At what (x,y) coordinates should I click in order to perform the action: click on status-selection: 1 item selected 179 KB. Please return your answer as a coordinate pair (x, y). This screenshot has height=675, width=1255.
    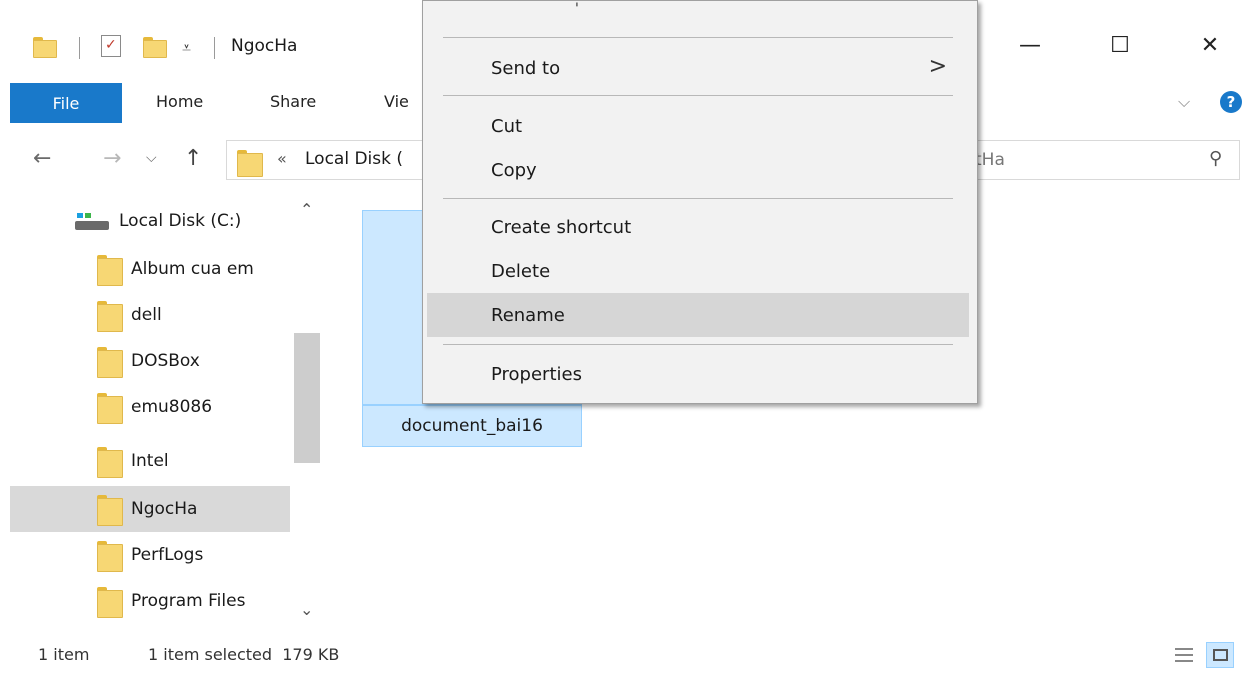
    Looking at the image, I should click on (244, 654).